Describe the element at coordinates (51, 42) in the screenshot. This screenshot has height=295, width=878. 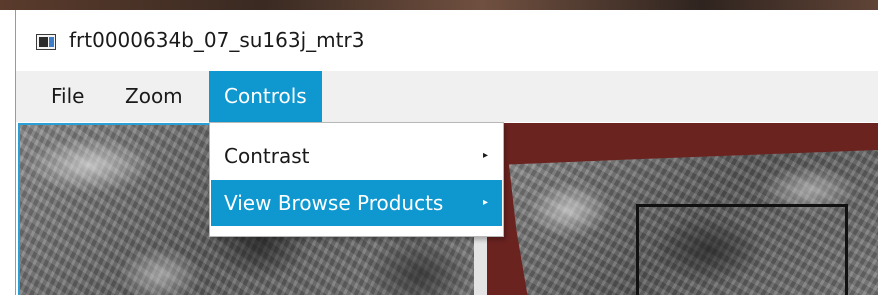
I see `app-icon-blue-panel` at that location.